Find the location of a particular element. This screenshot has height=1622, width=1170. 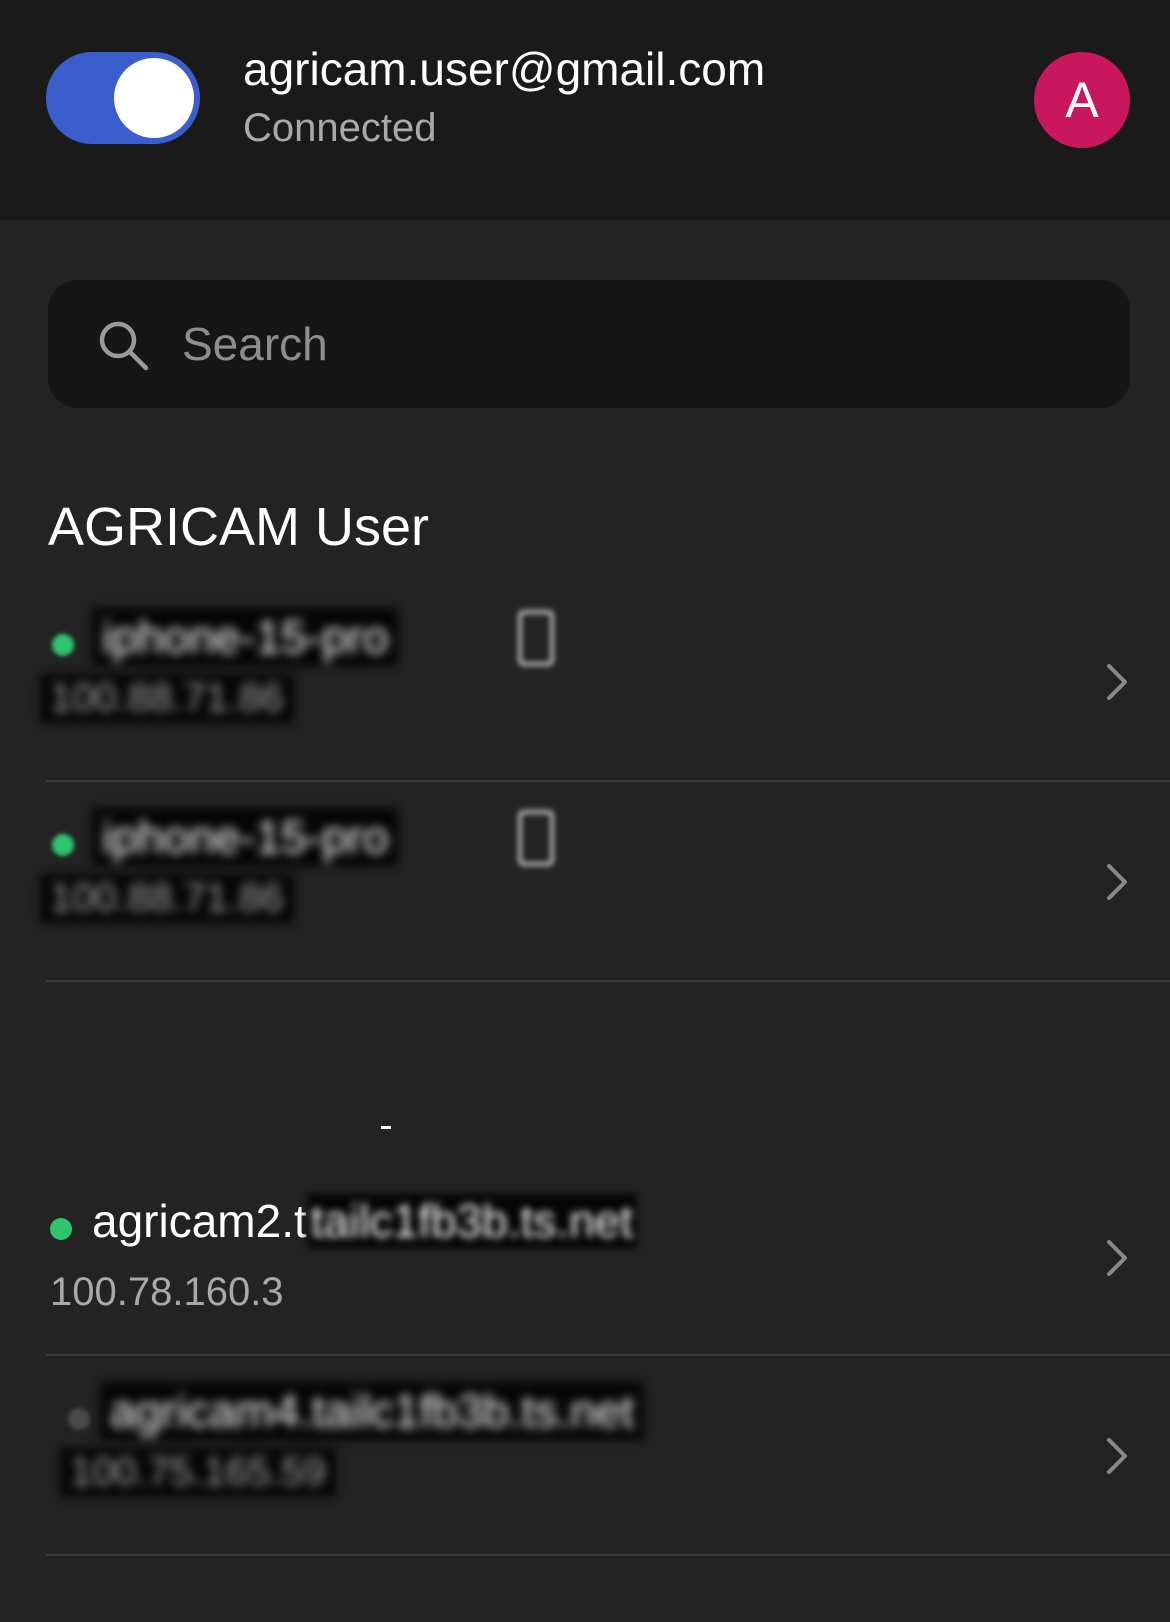

device-name-redacted: tailc1fb3b.ts.net is located at coordinates (471, 1221).